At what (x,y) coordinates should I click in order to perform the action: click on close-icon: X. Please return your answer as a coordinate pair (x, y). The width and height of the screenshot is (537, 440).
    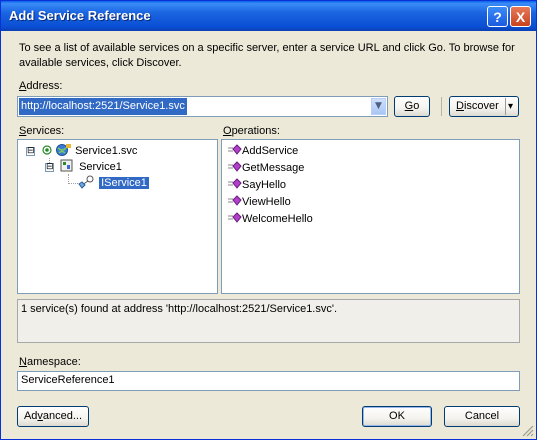
    Looking at the image, I should click on (520, 16).